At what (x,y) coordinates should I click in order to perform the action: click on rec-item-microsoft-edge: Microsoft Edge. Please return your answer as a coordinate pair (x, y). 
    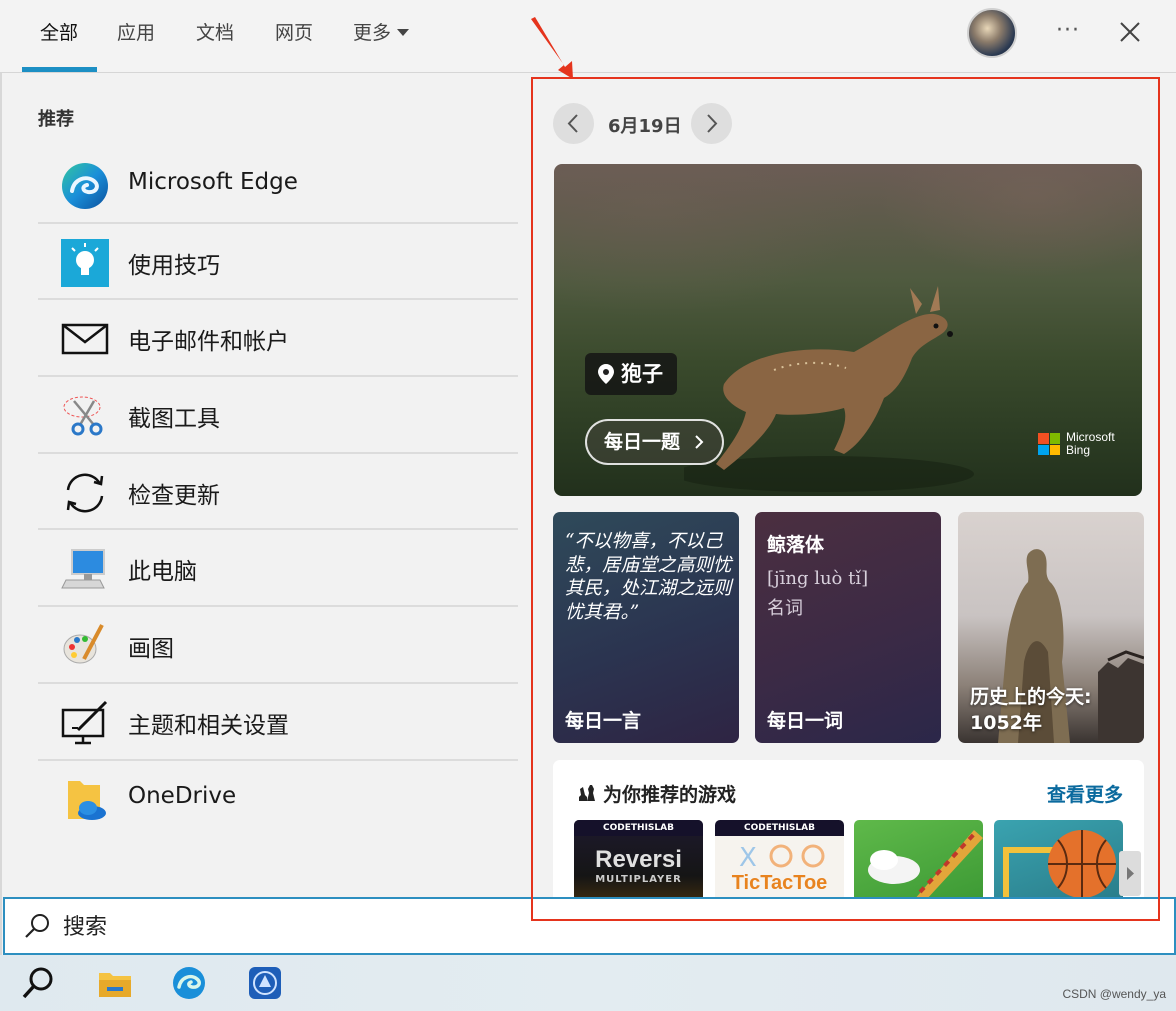
    Looking at the image, I should click on (278, 185).